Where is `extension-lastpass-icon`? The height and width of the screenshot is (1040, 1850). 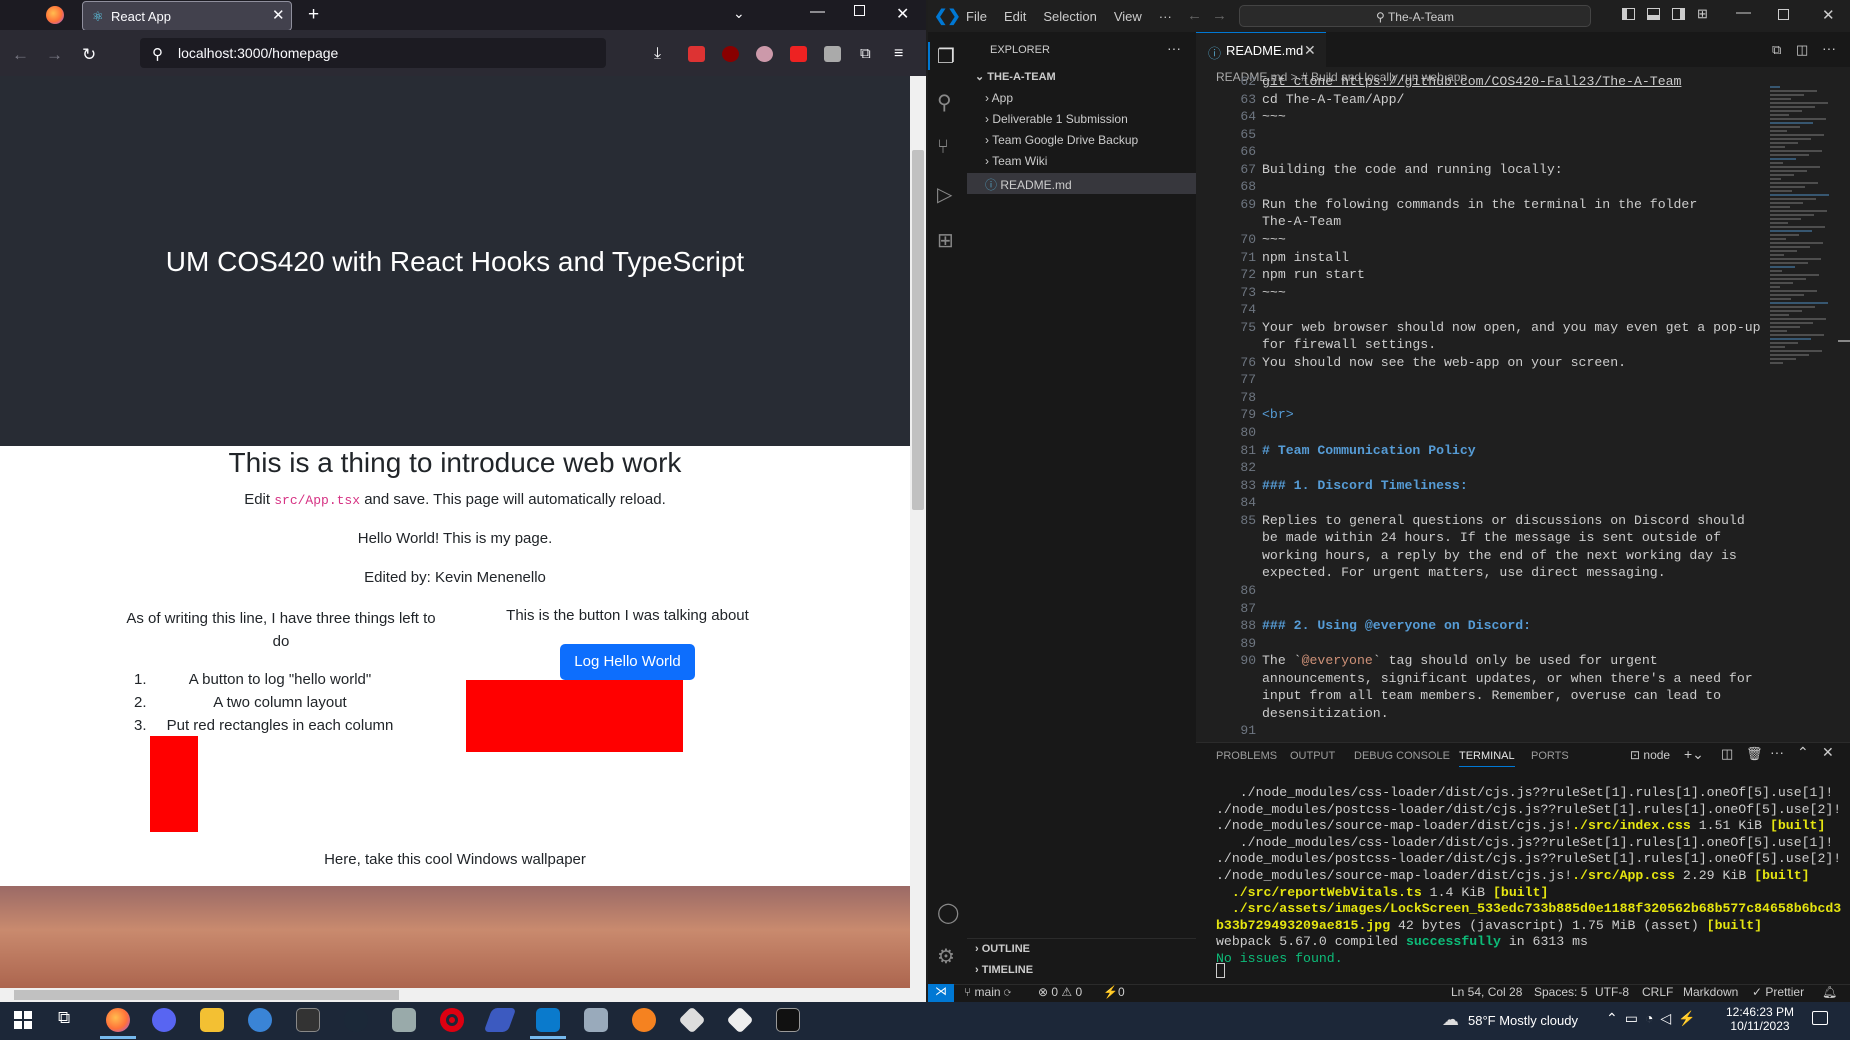 extension-lastpass-icon is located at coordinates (696, 54).